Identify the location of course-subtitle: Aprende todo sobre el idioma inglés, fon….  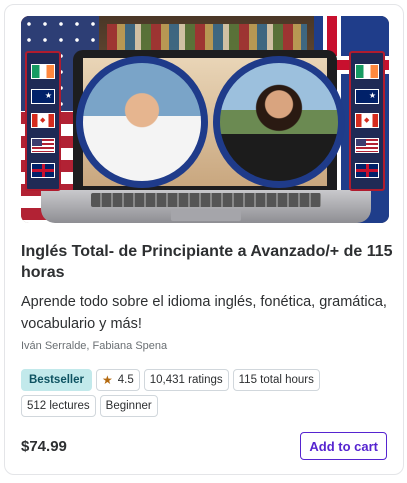
(204, 313).